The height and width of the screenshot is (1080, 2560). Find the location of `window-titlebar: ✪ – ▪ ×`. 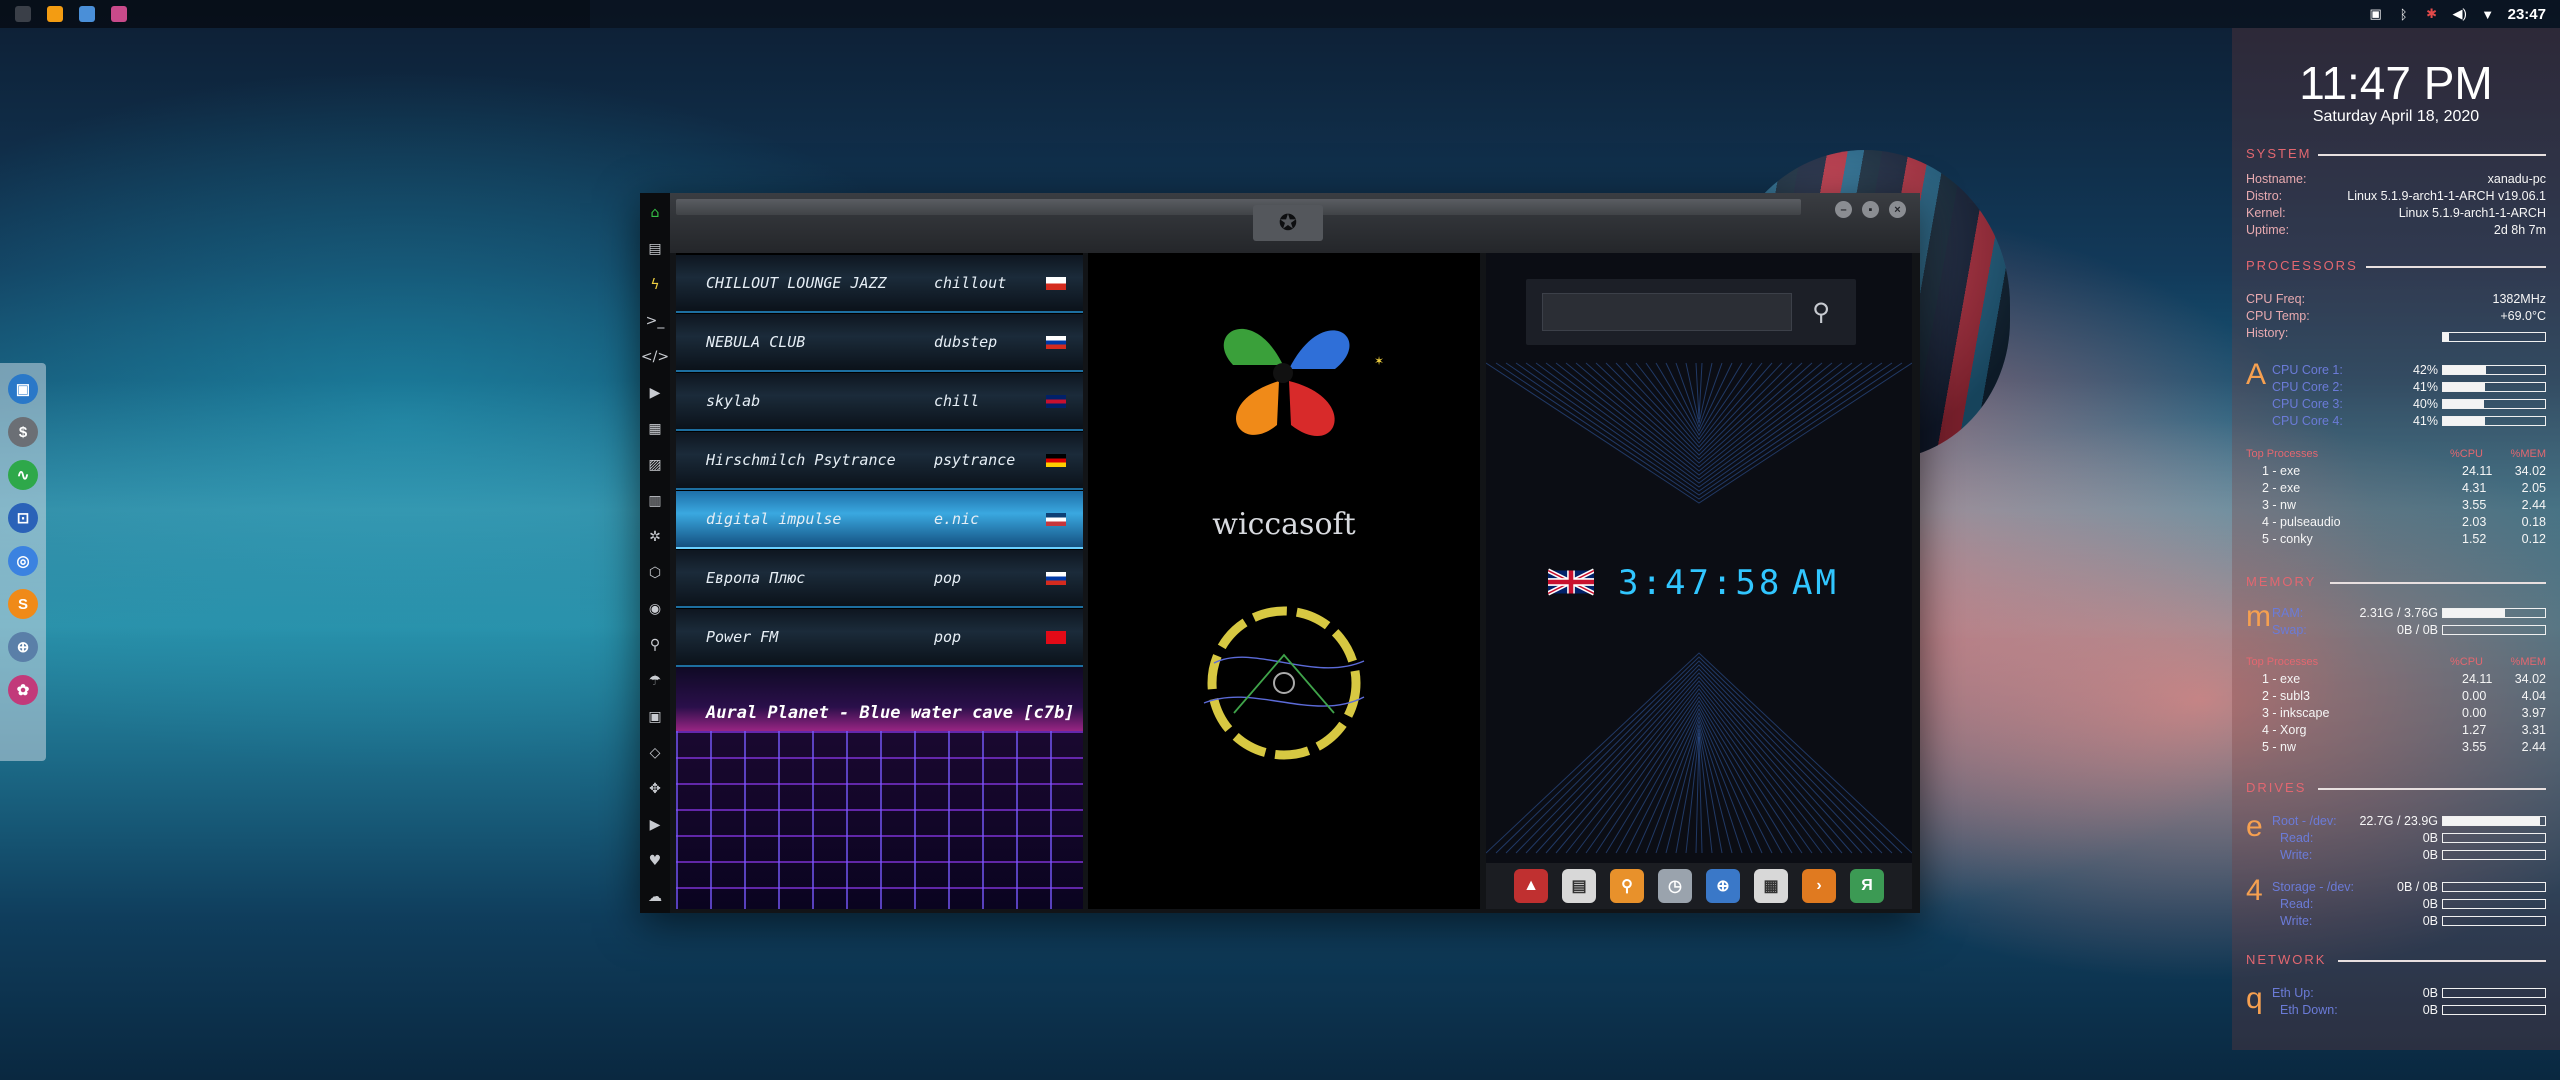

window-titlebar: ✪ – ▪ × is located at coordinates (1295, 223).